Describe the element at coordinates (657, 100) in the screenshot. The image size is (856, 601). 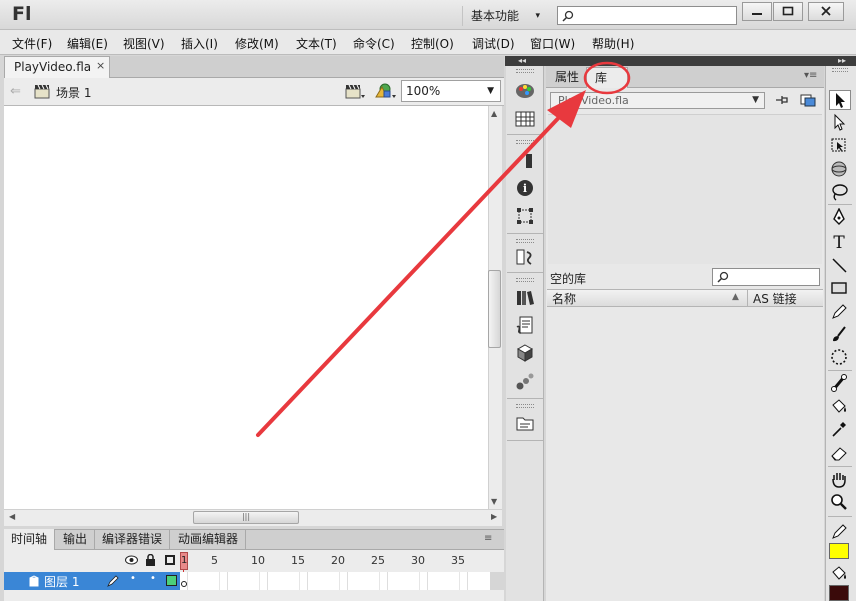
I see `library-document-select: PlayVideo.fla ▼` at that location.